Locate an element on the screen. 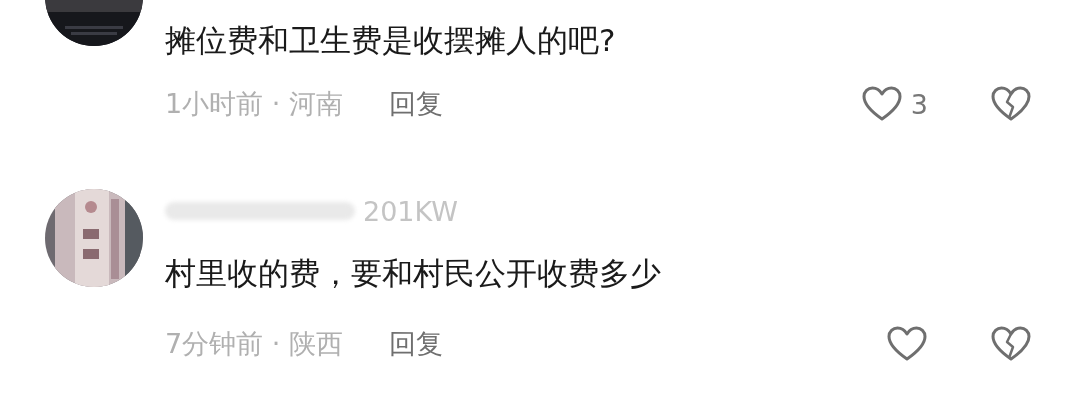 Image resolution: width=1080 pixels, height=401 pixels. username: 201KW is located at coordinates (410, 211).